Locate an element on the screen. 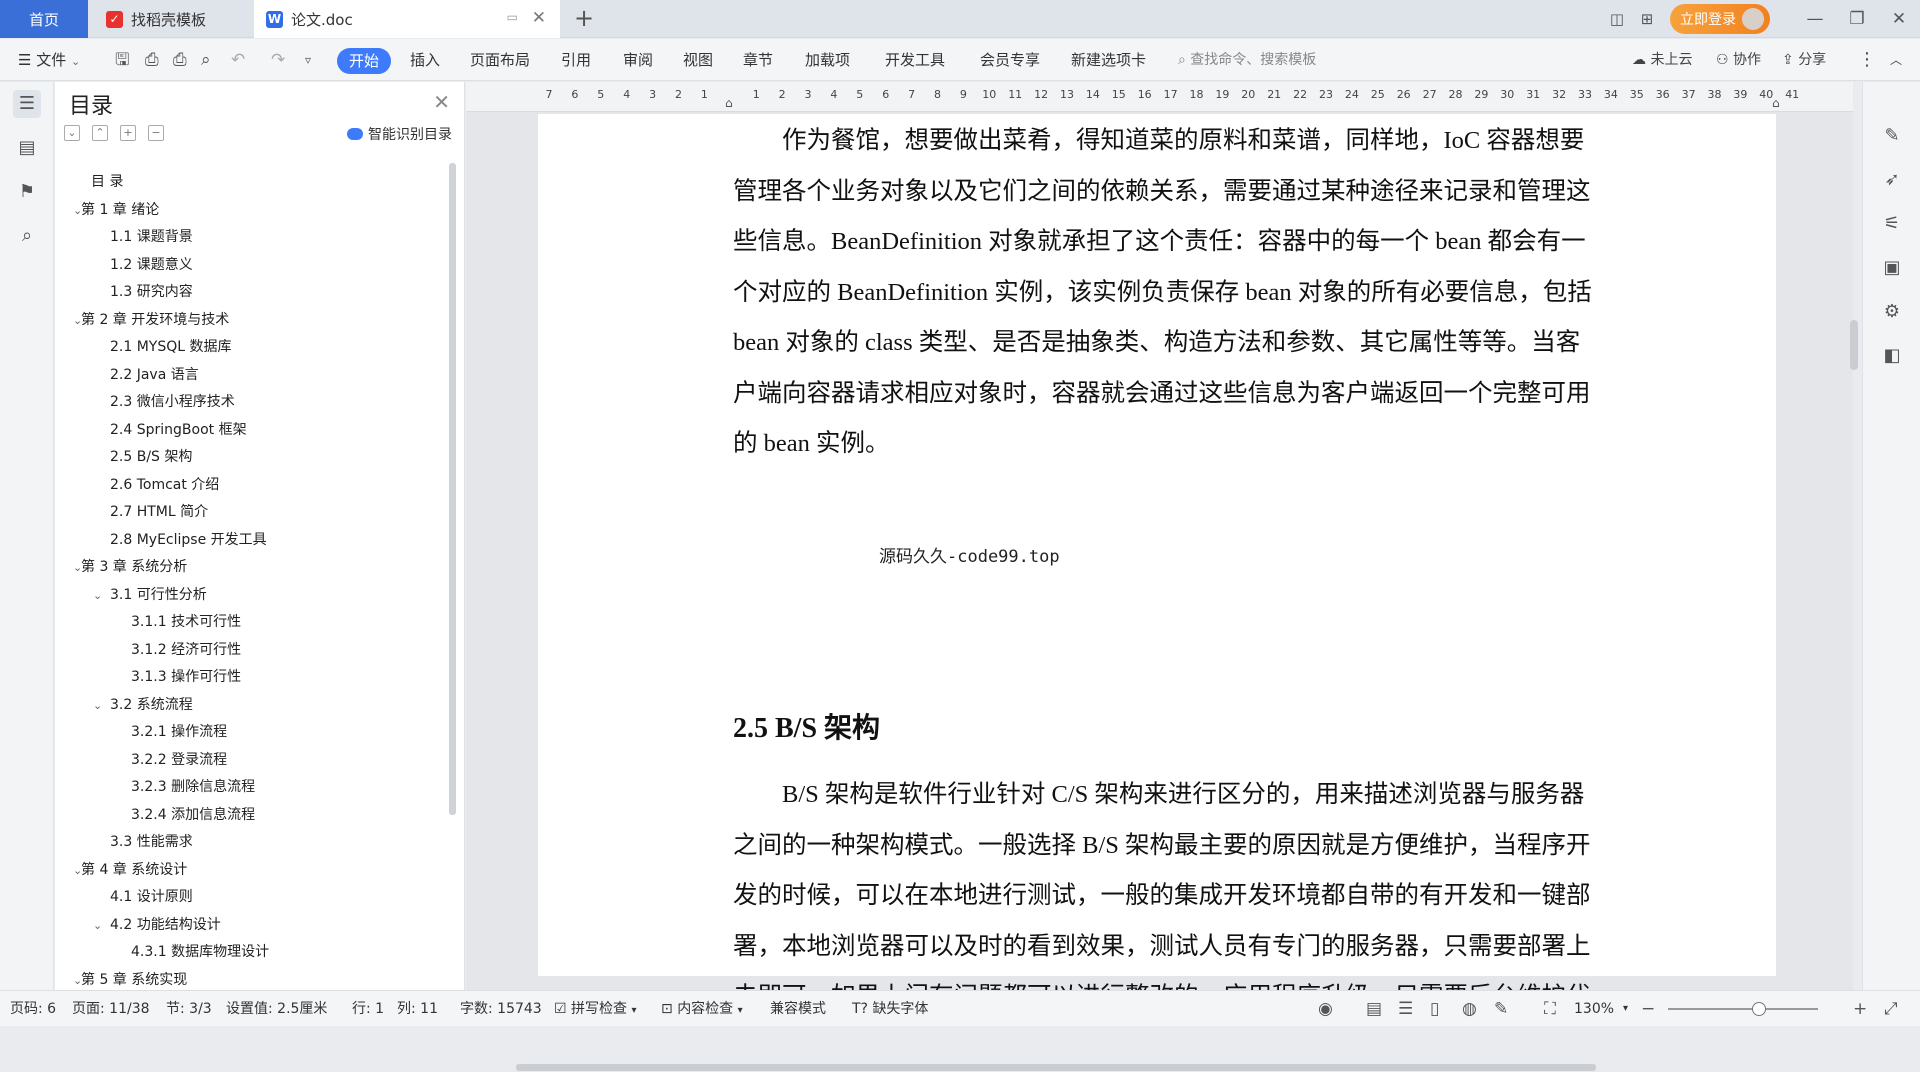 This screenshot has width=1920, height=1072. tab-references: 引用 is located at coordinates (576, 60).